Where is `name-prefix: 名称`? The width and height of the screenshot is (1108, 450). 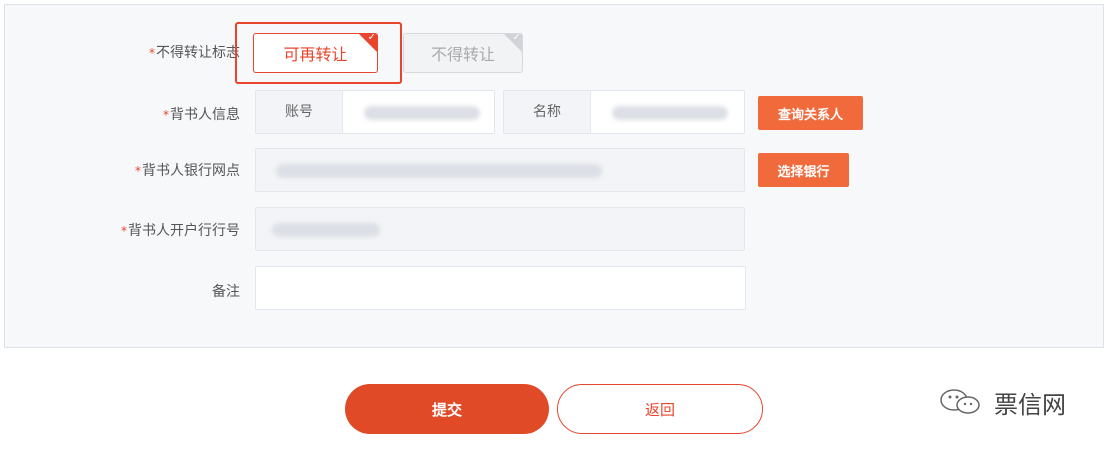 name-prefix: 名称 is located at coordinates (547, 112).